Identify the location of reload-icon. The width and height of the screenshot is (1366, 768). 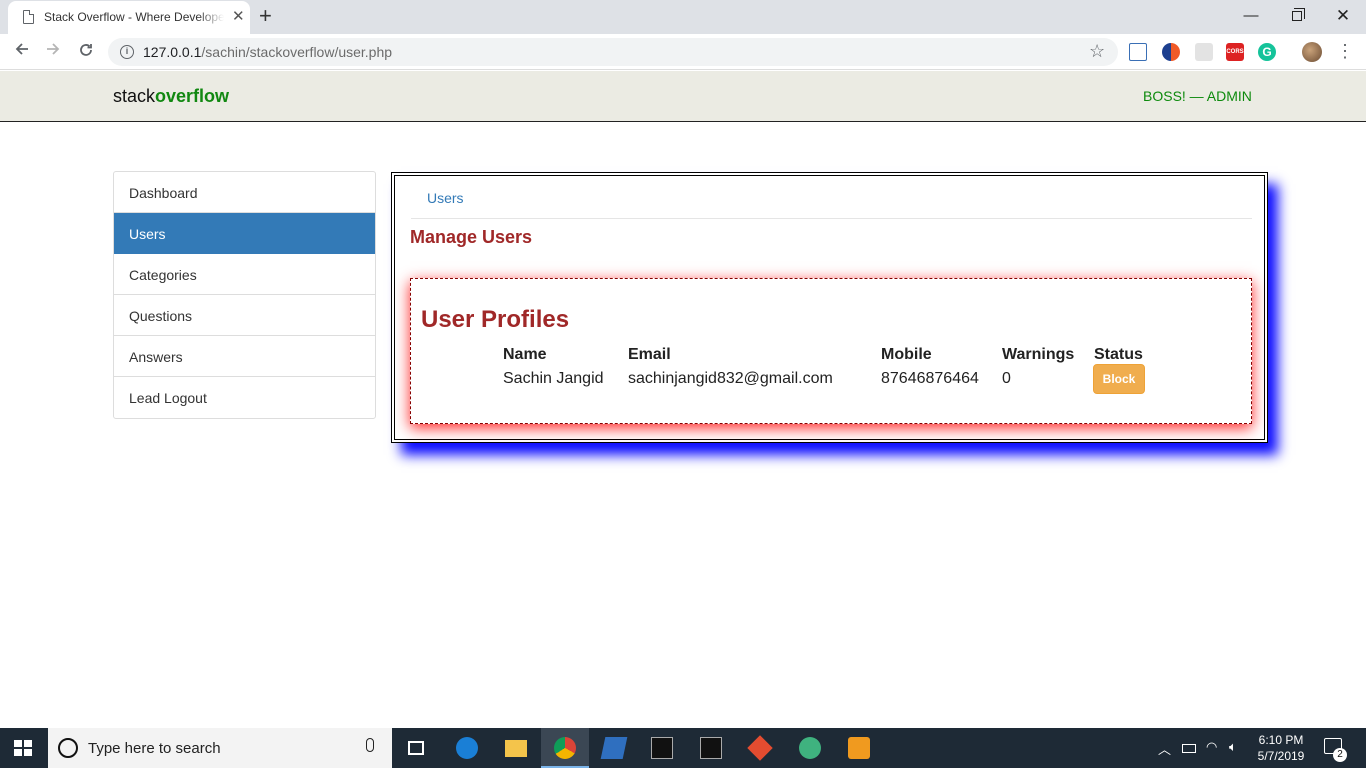
(86, 50).